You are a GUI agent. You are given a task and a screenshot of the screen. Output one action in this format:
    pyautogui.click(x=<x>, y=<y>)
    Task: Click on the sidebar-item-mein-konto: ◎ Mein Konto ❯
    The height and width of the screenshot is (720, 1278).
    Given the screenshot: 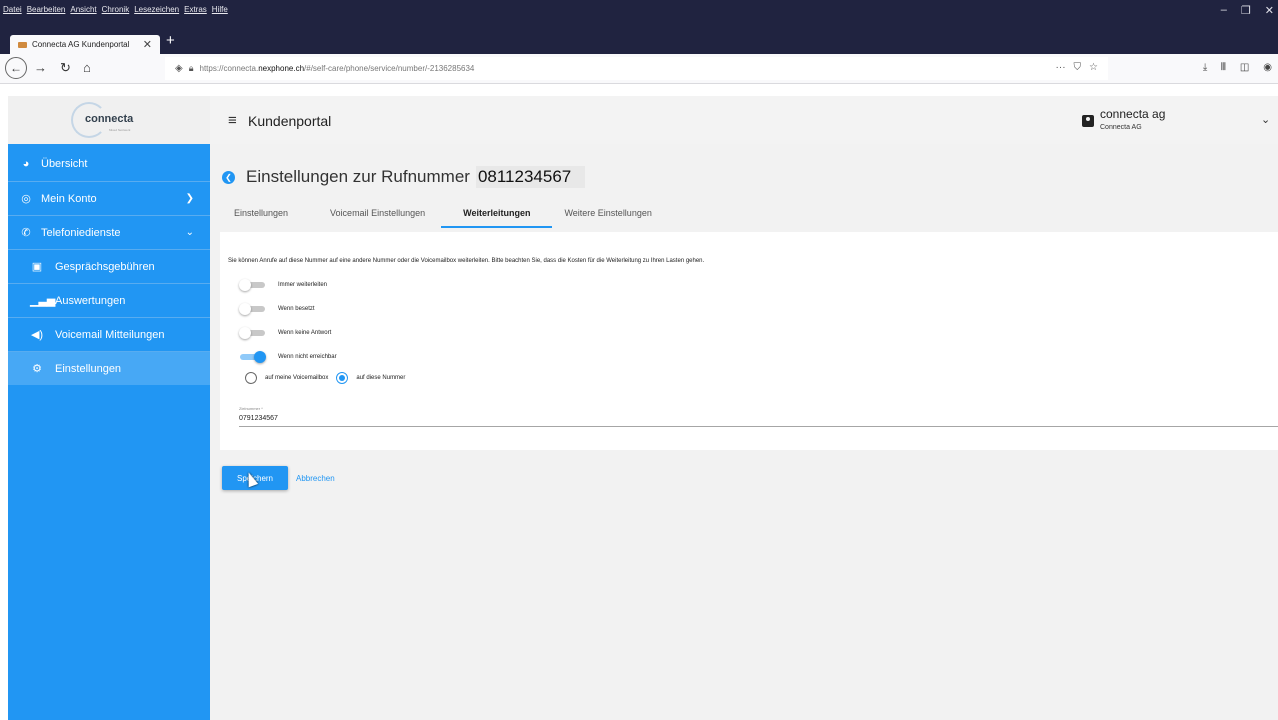 What is the action you would take?
    pyautogui.click(x=109, y=198)
    